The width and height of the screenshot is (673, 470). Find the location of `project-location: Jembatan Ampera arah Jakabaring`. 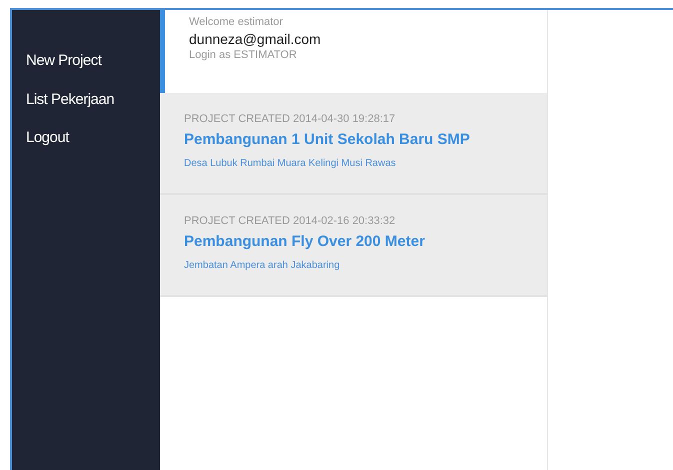

project-location: Jembatan Ampera arah Jakabaring is located at coordinates (262, 265).